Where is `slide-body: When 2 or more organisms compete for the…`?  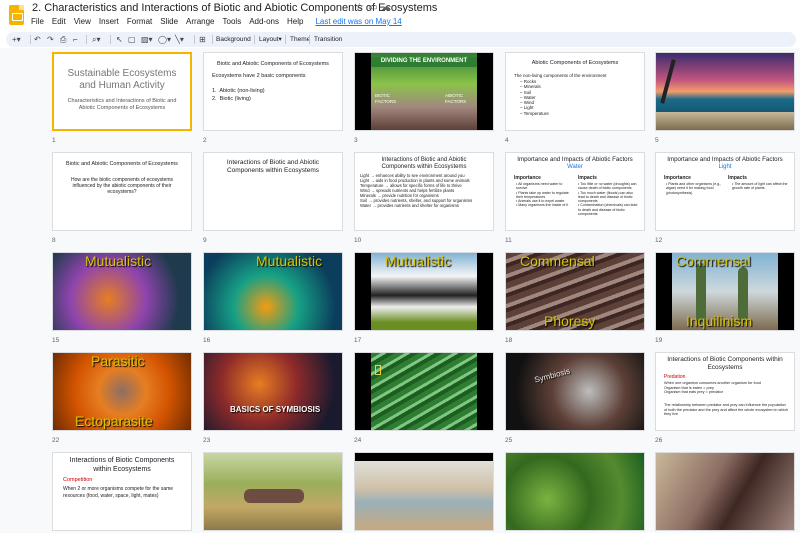 slide-body: When 2 or more organisms compete for the… is located at coordinates (118, 492).